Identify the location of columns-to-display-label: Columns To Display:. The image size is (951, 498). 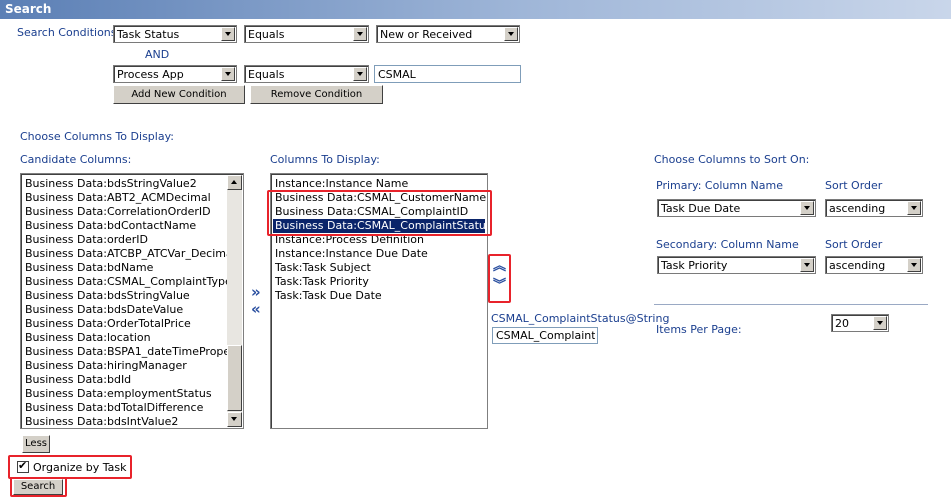
(325, 159).